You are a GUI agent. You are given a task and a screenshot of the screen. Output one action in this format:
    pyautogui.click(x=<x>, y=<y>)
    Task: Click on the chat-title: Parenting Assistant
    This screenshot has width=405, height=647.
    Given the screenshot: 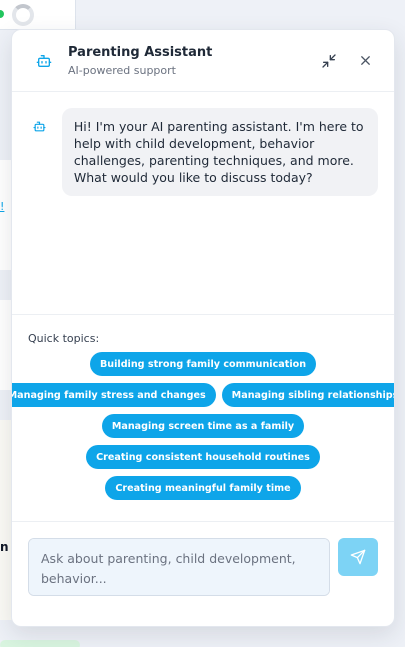 What is the action you would take?
    pyautogui.click(x=140, y=52)
    